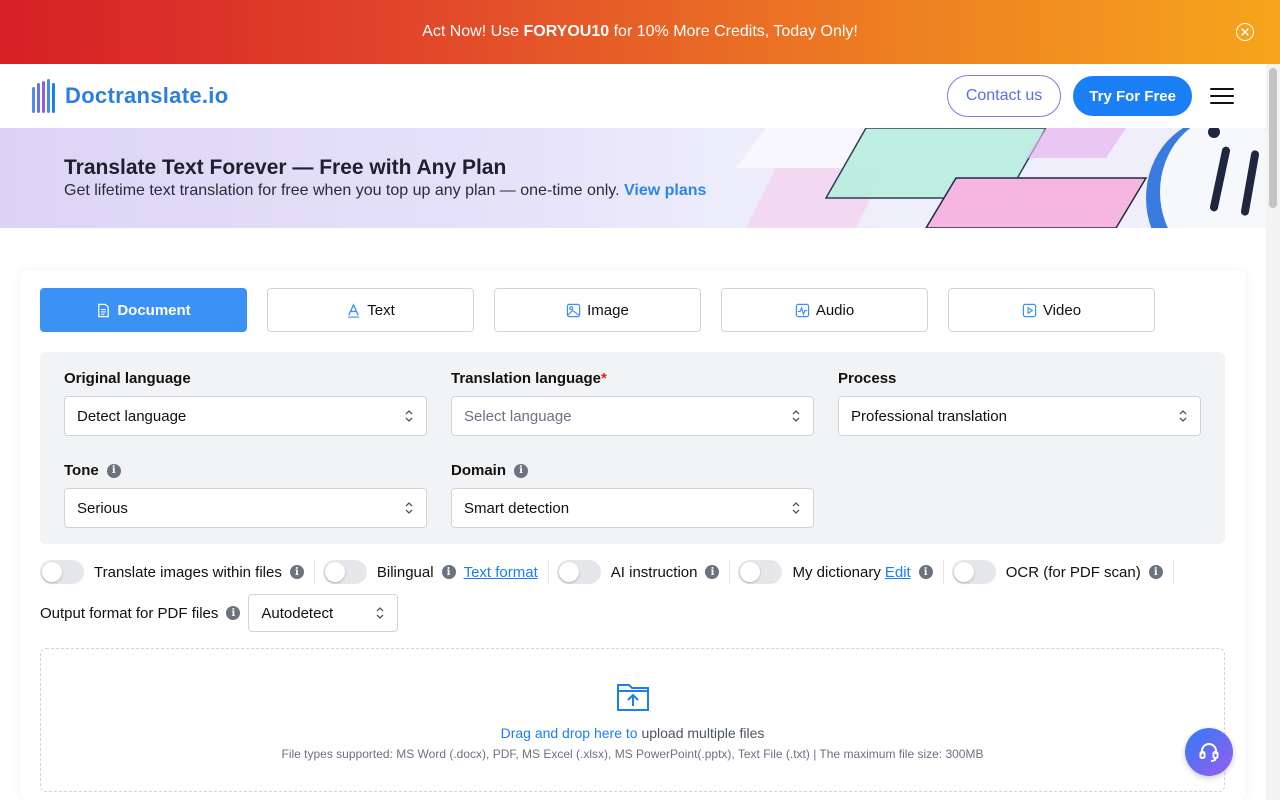  Describe the element at coordinates (1019, 416) in the screenshot. I see `process-select: Professional translation` at that location.